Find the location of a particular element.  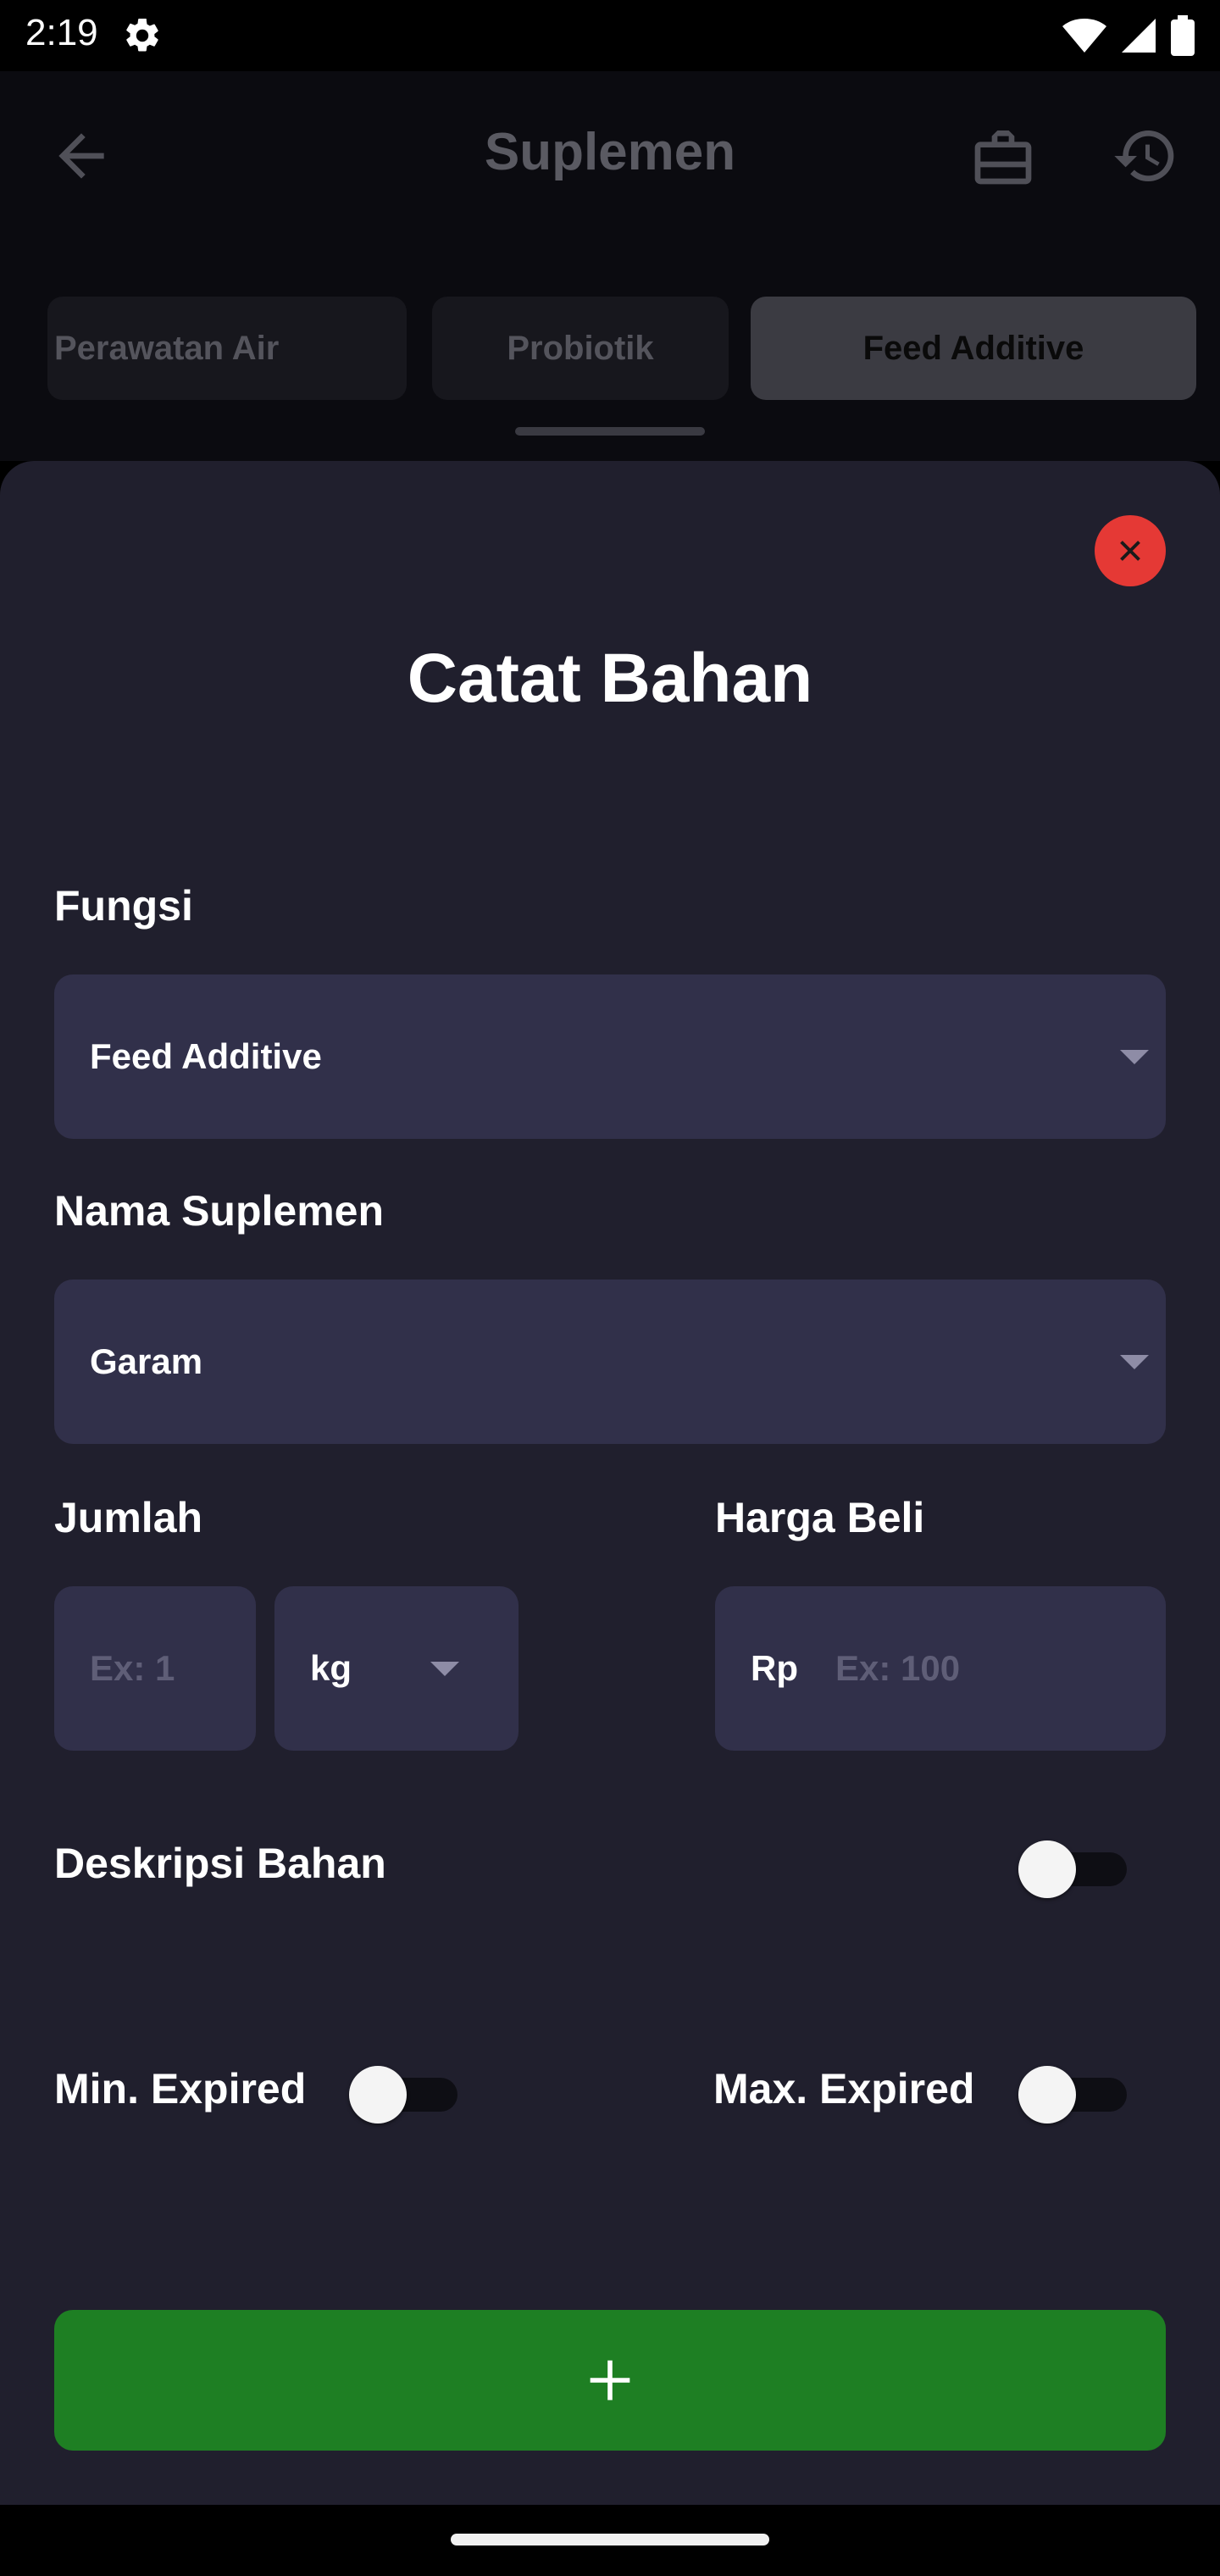

close-button is located at coordinates (1130, 550).